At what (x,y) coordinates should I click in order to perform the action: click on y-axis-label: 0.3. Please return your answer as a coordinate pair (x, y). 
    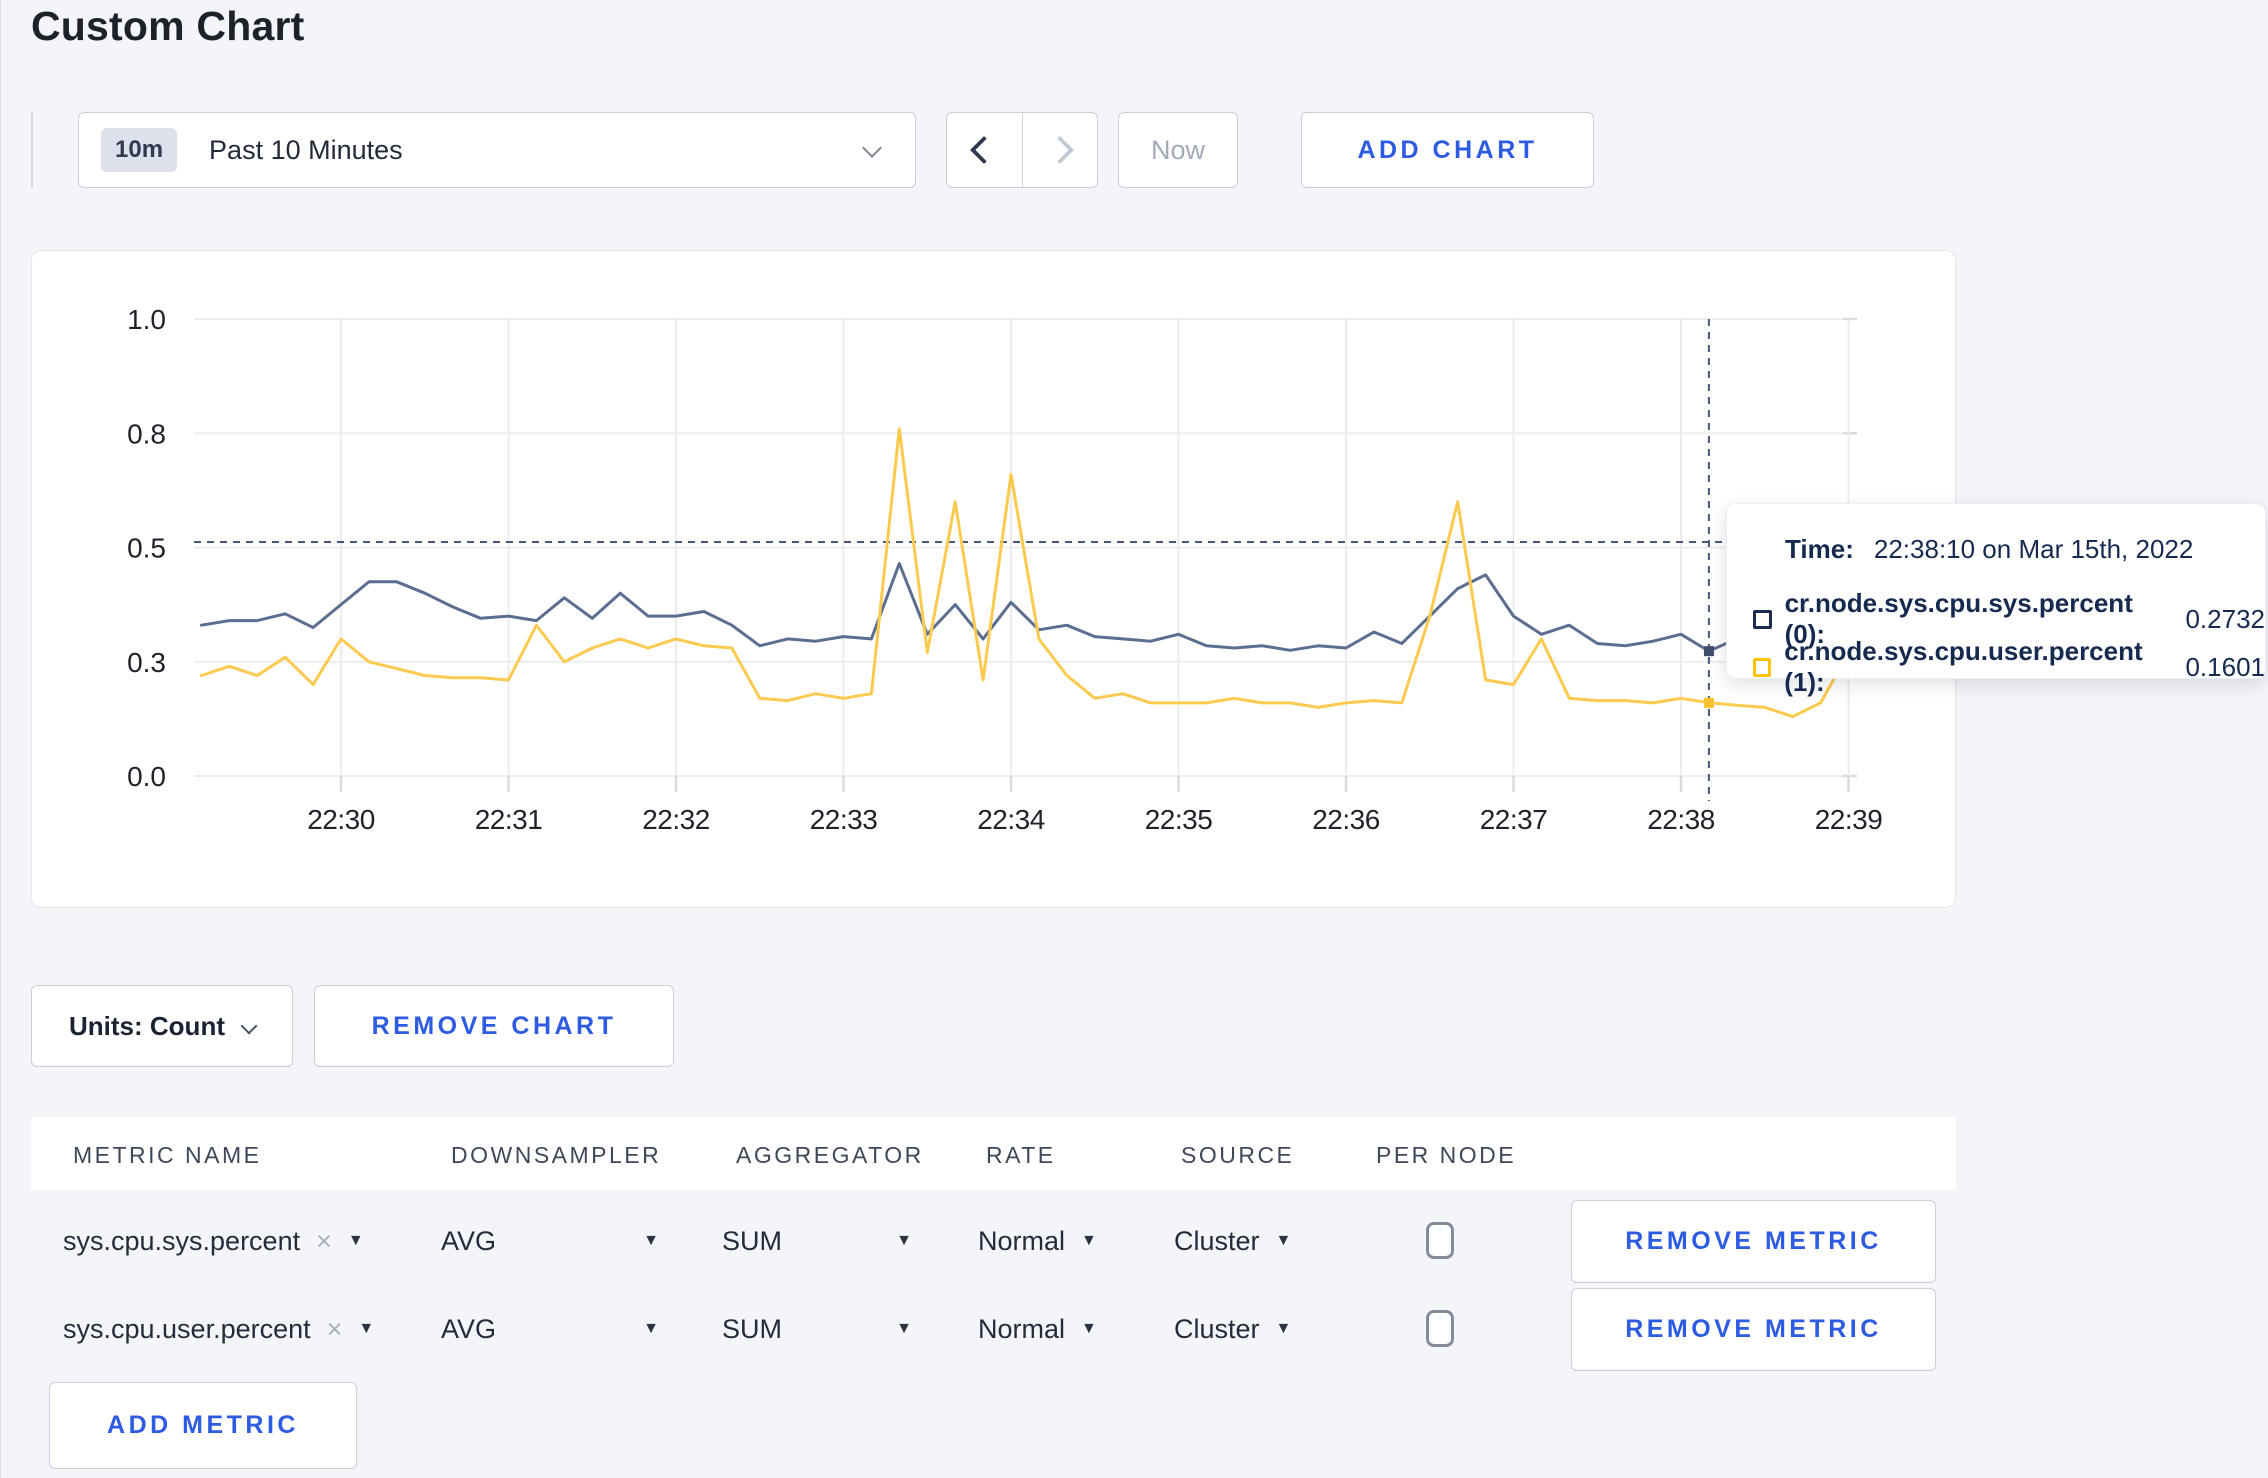
    Looking at the image, I should click on (146, 662).